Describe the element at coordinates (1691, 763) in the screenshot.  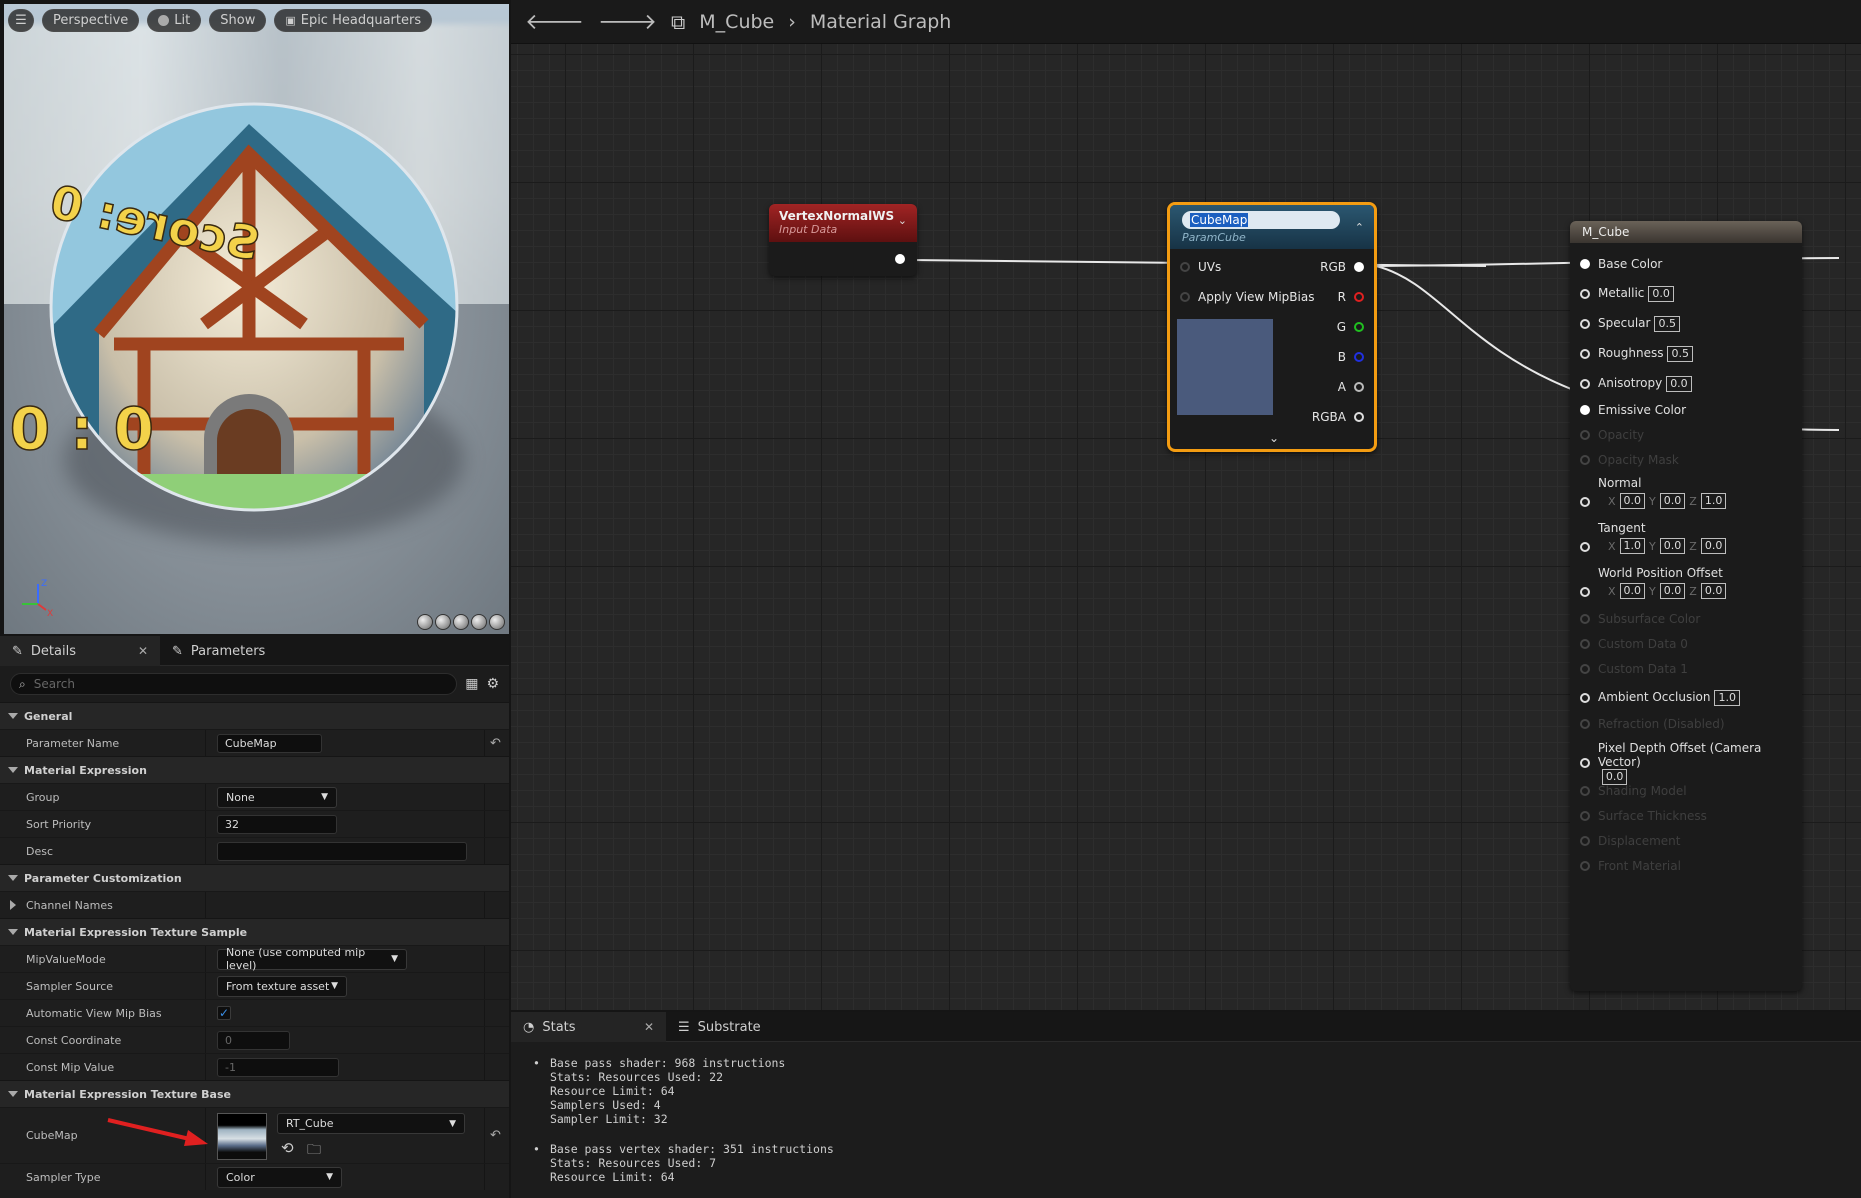
I see `material-pin-pixel-depth-offset-camera-vector: Pixel Depth Offset (Camera Vector) 0.0` at that location.